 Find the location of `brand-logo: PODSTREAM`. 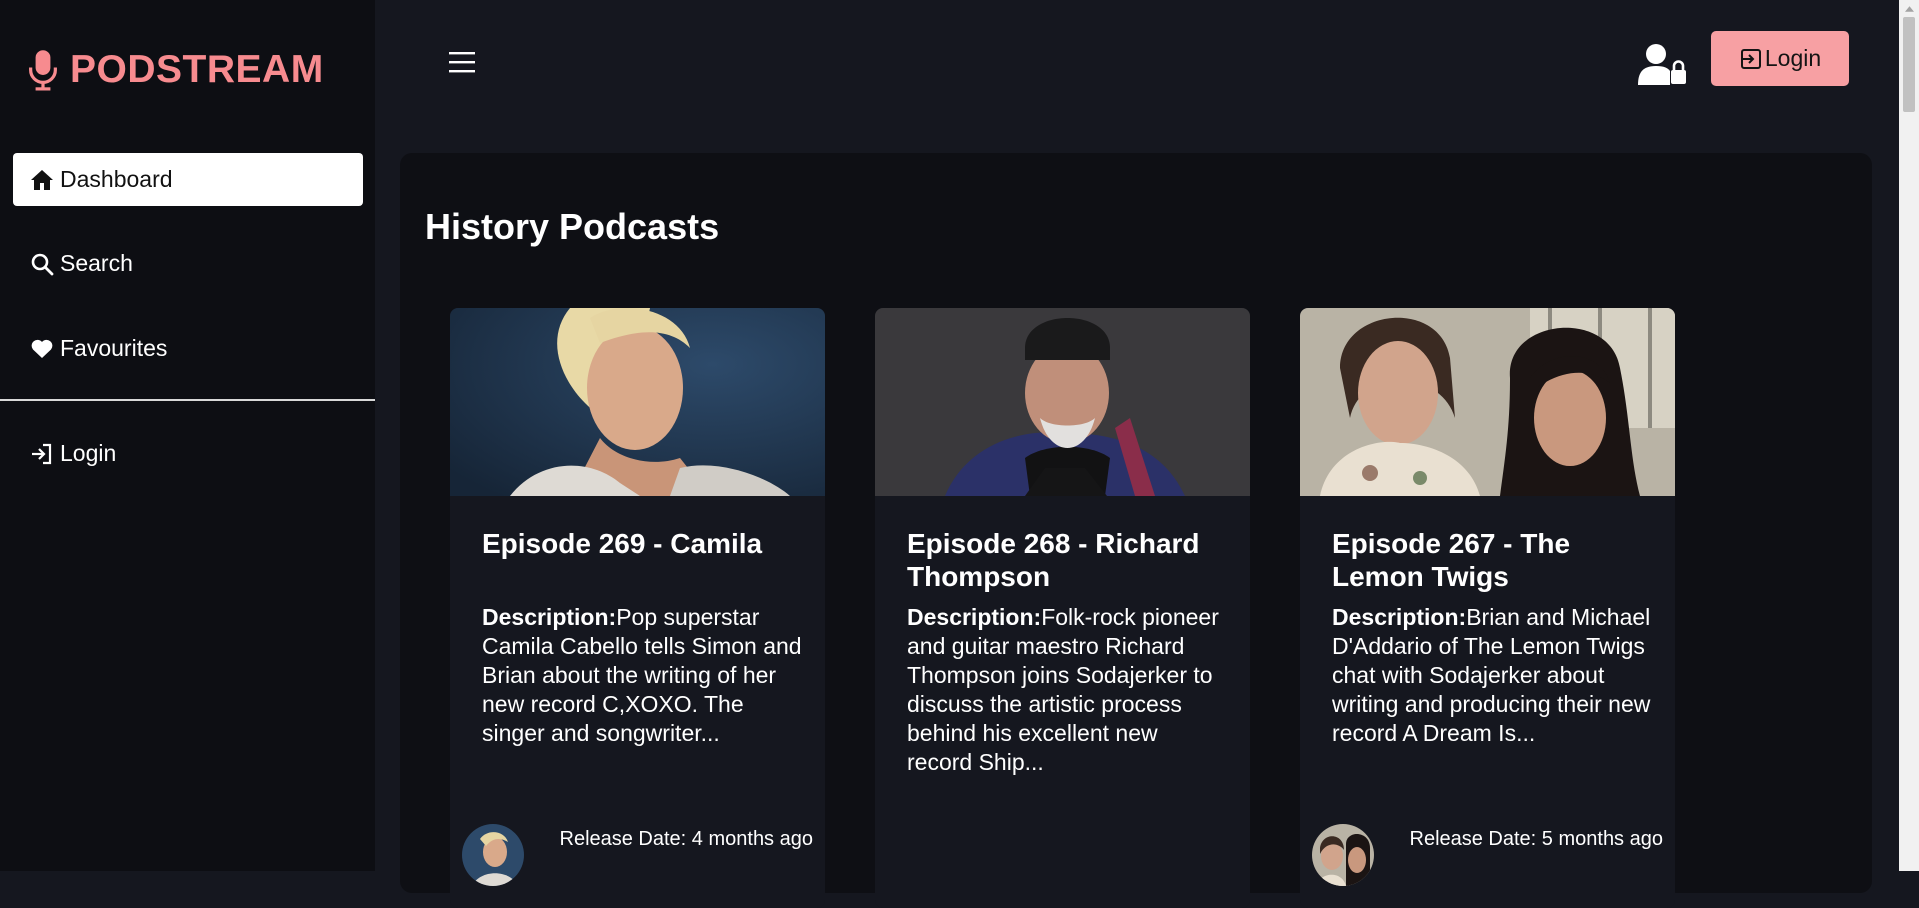

brand-logo: PODSTREAM is located at coordinates (176, 70).